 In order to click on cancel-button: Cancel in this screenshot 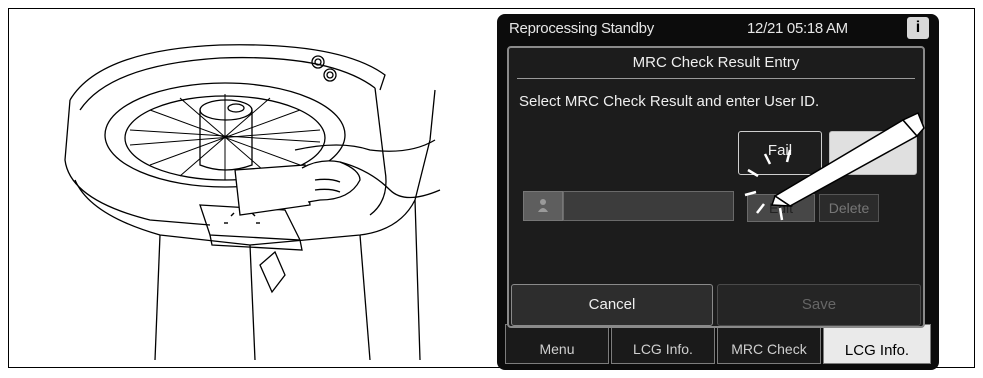, I will do `click(612, 305)`.